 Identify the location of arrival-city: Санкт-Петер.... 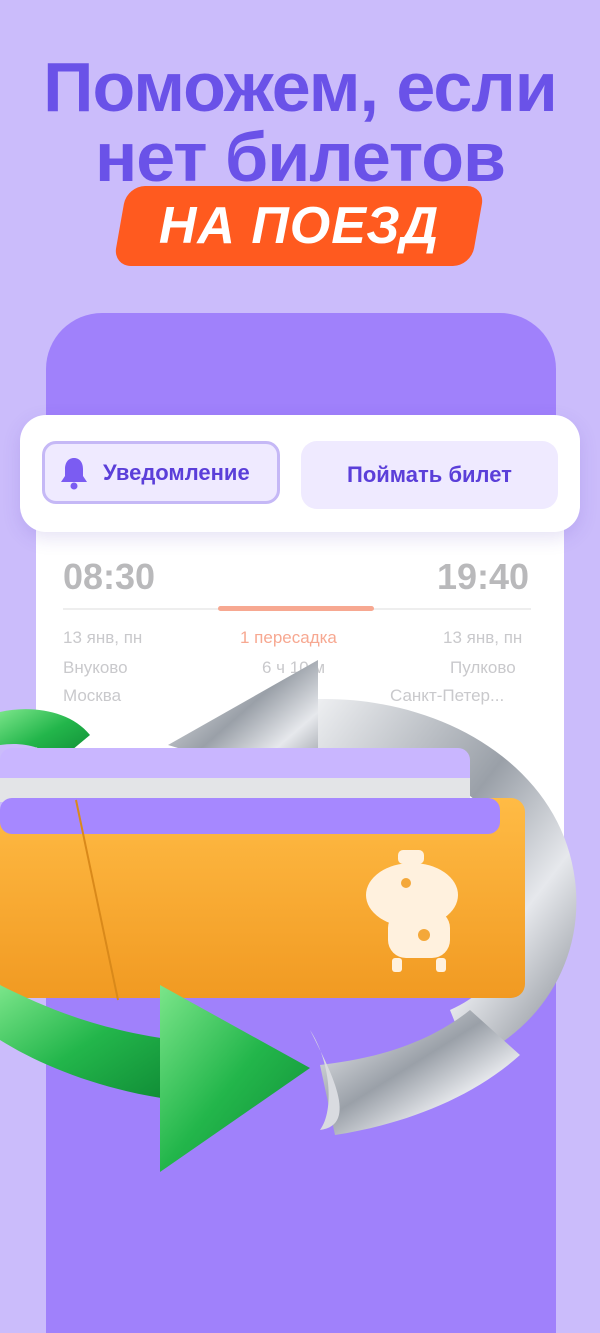
(447, 695).